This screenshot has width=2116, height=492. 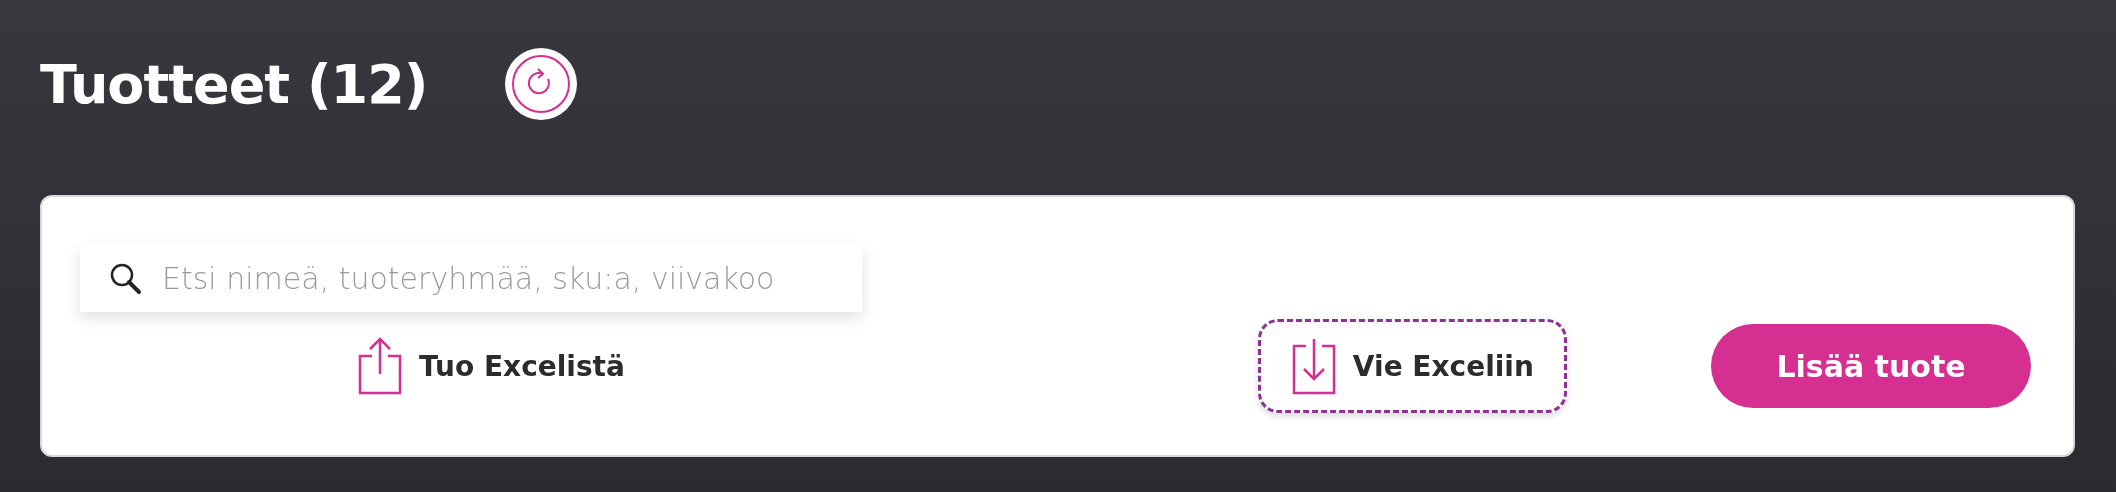 What do you see at coordinates (1871, 366) in the screenshot?
I see `add-product-button: Lisää tuote` at bounding box center [1871, 366].